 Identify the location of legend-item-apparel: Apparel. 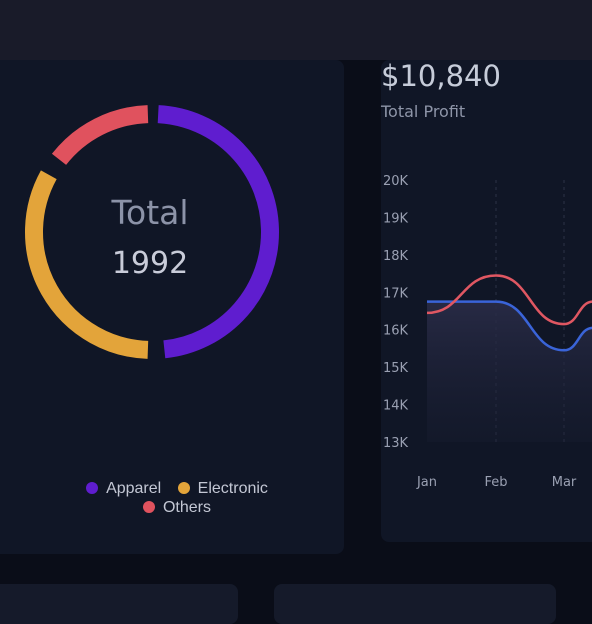
(123, 489).